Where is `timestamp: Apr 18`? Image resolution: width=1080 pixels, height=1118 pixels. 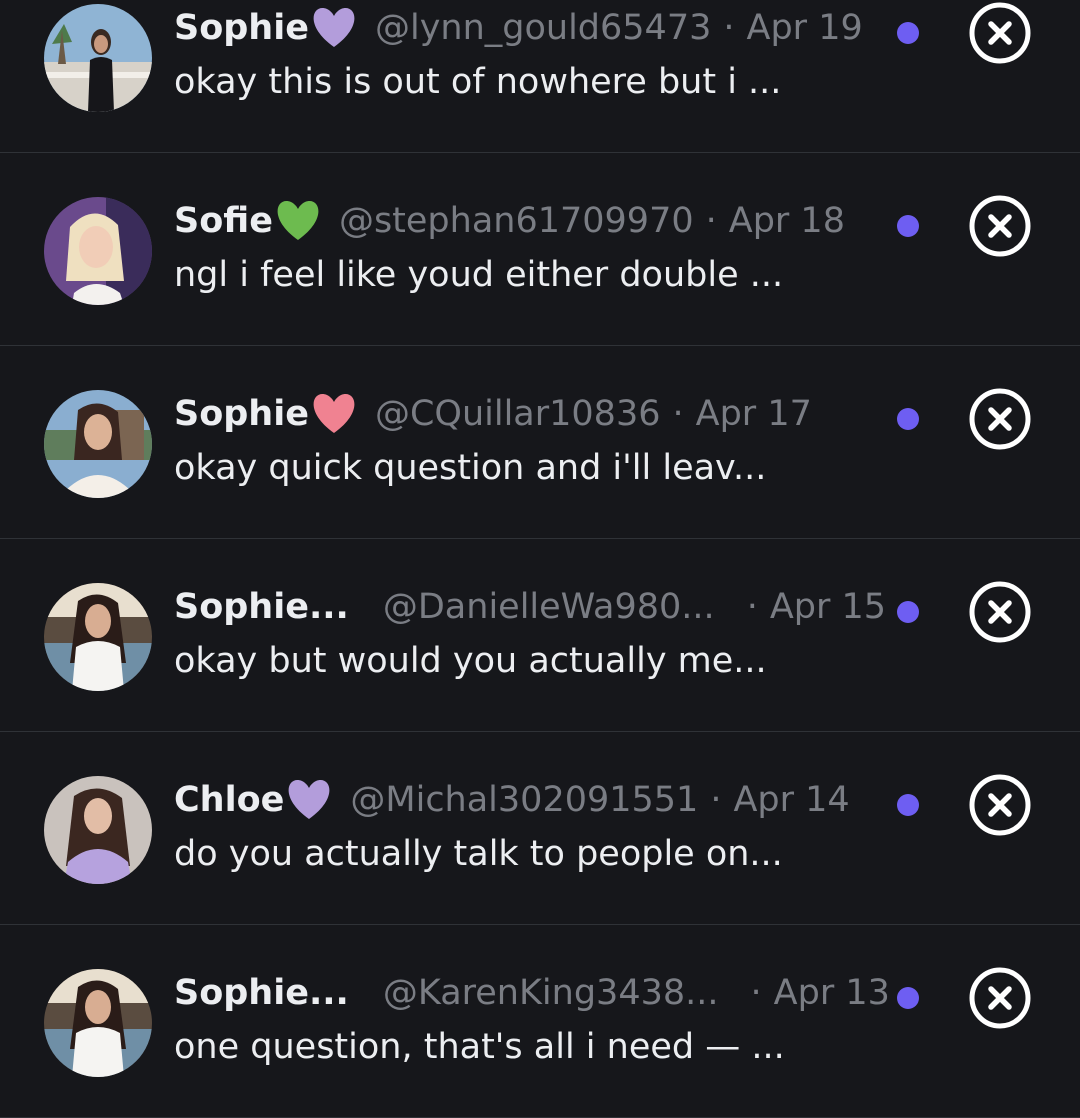
timestamp: Apr 18 is located at coordinates (786, 221).